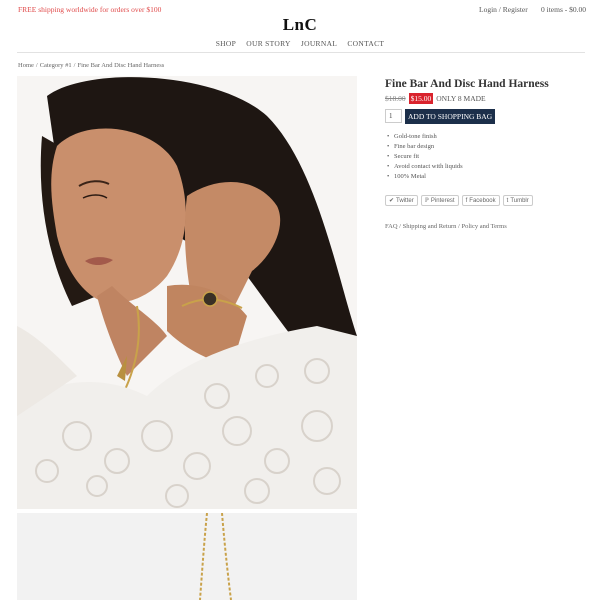 Image resolution: width=600 pixels, height=600 pixels. What do you see at coordinates (466, 200) in the screenshot?
I see `facebook-icon: f` at bounding box center [466, 200].